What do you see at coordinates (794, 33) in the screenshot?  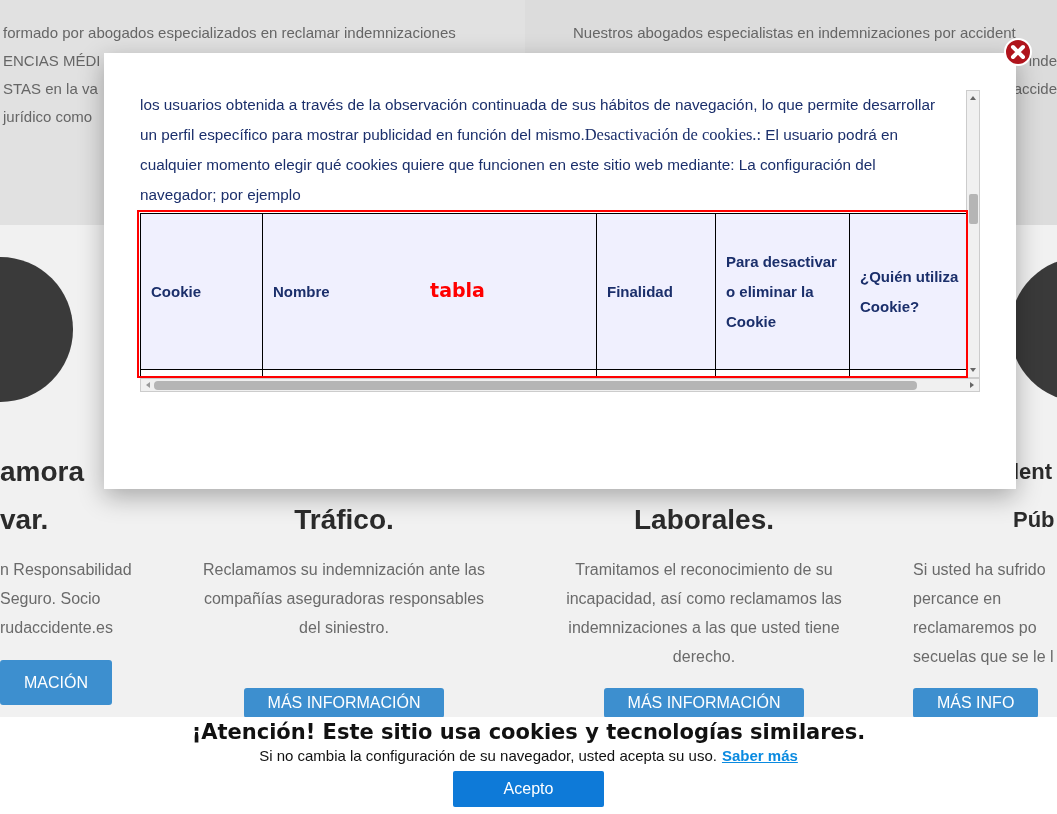 I see `intro-text: Nuestros abogados especialistas en indemnizaciones por accident` at bounding box center [794, 33].